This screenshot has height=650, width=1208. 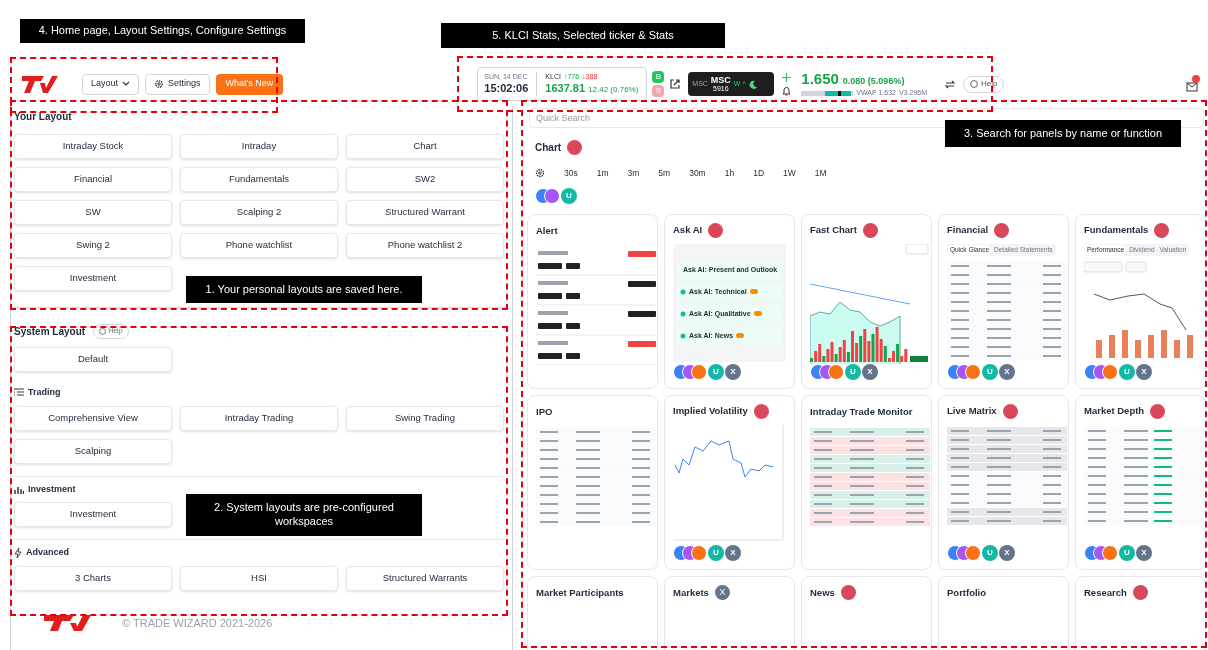 I want to click on layout-button: 3 Charts, so click(x=93, y=578).